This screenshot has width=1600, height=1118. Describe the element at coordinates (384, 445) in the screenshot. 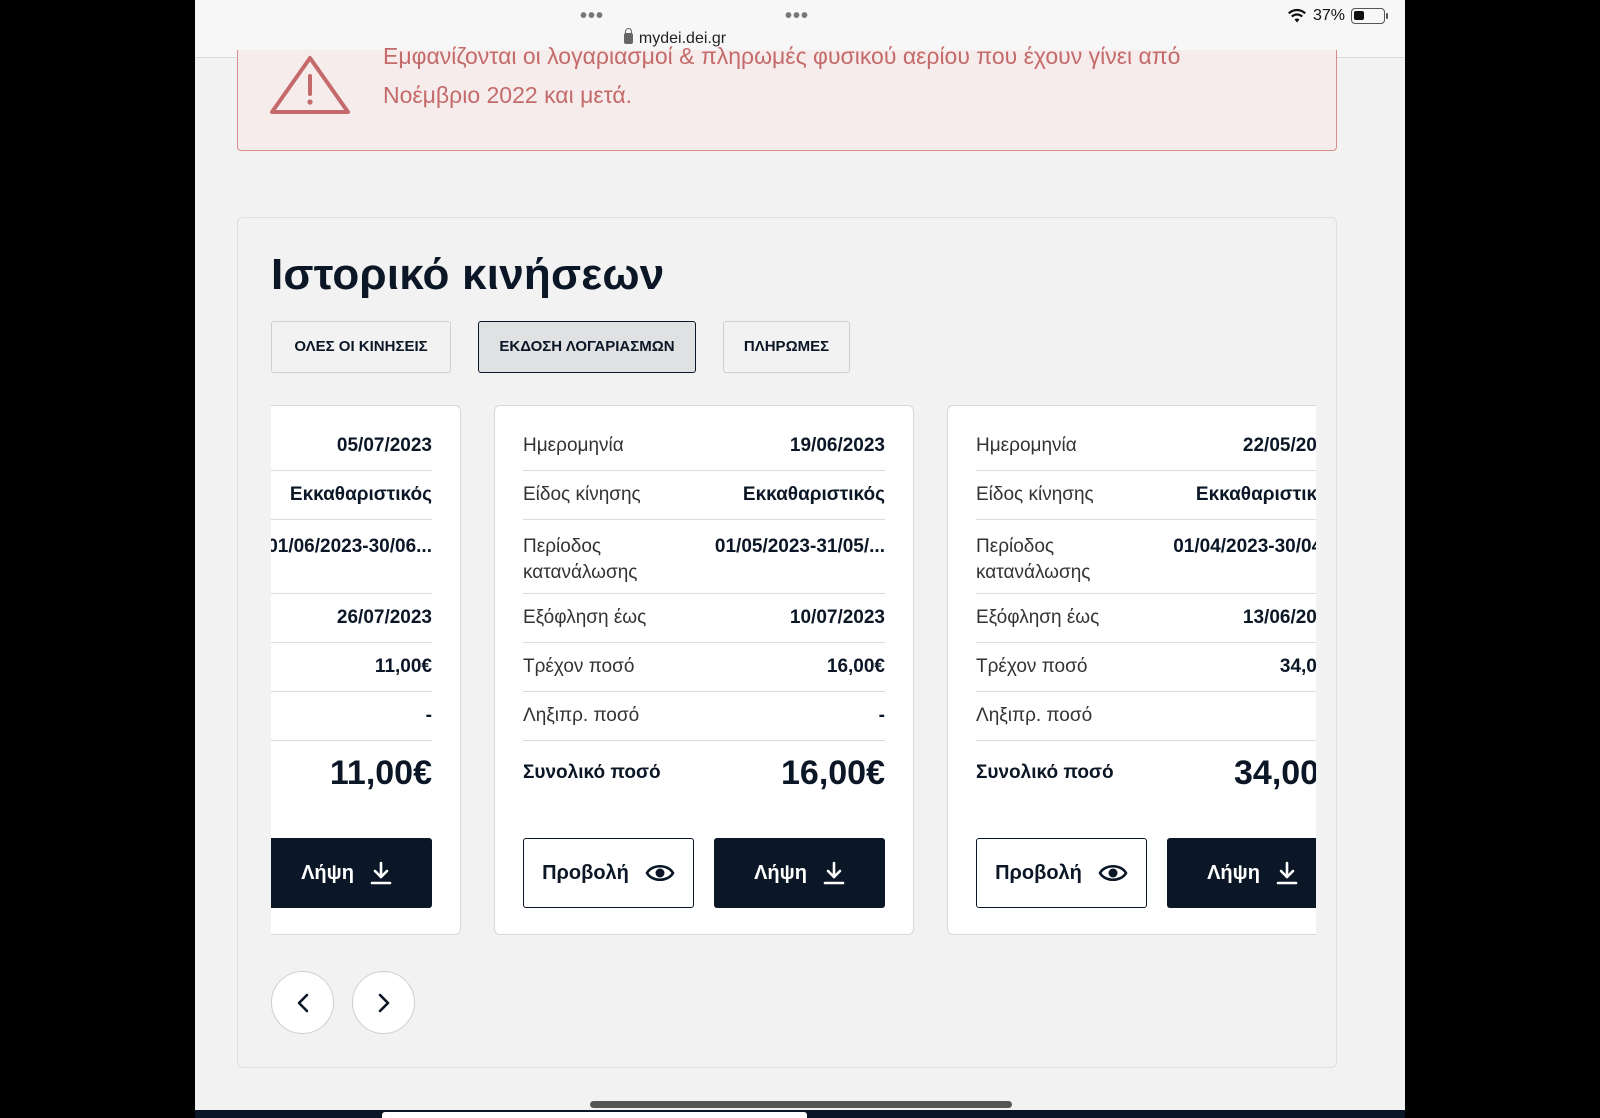

I see `date-value: 05/07/2023` at that location.